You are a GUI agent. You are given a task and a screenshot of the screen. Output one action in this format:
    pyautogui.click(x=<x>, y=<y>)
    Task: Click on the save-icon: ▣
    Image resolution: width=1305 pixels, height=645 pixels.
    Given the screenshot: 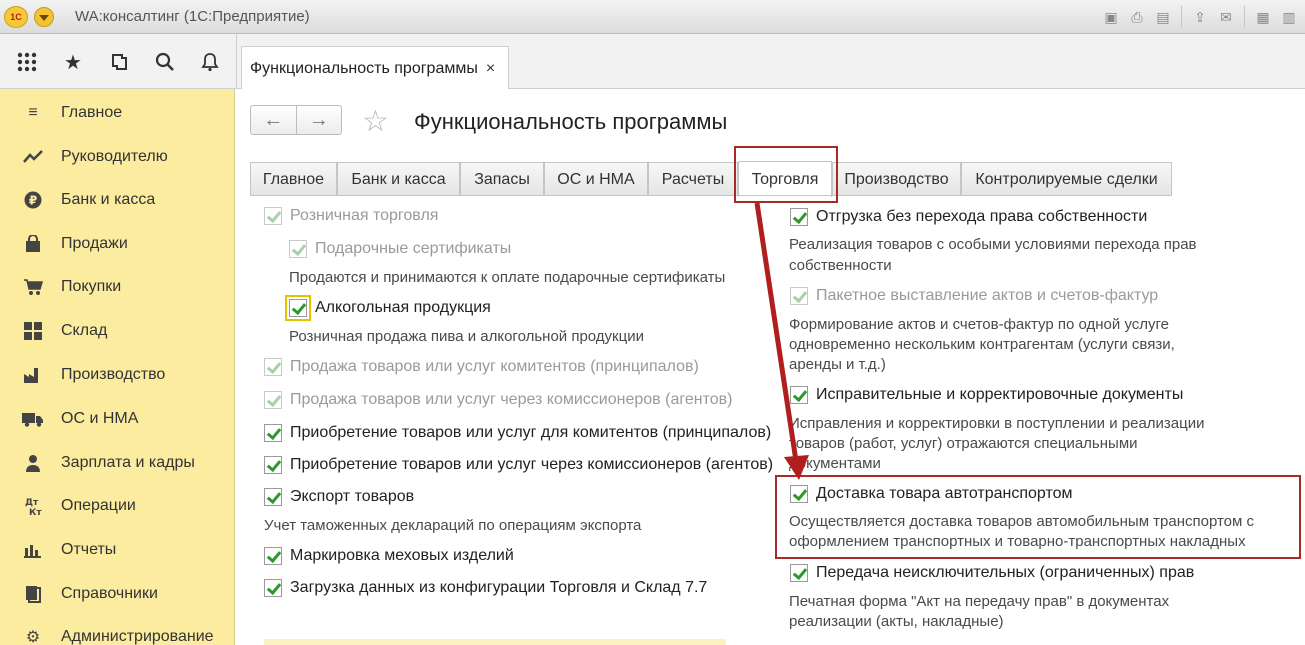 What is the action you would take?
    pyautogui.click(x=1111, y=17)
    